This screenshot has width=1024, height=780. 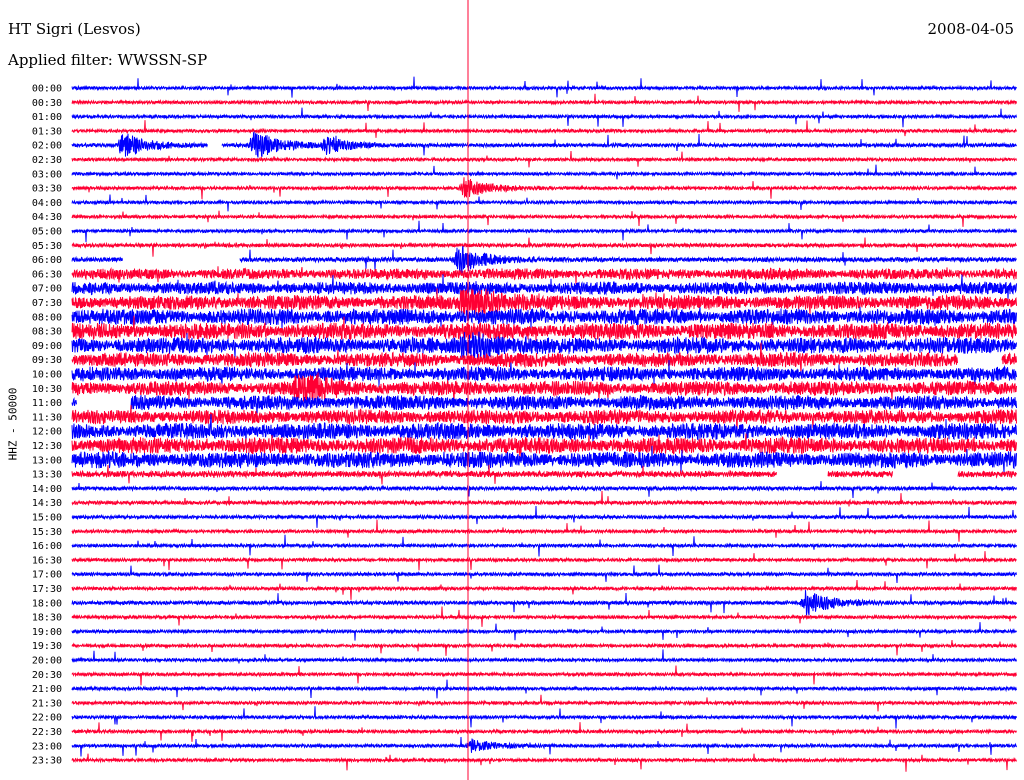 What do you see at coordinates (47, 131) in the screenshot?
I see `row-label-0130: 01:30` at bounding box center [47, 131].